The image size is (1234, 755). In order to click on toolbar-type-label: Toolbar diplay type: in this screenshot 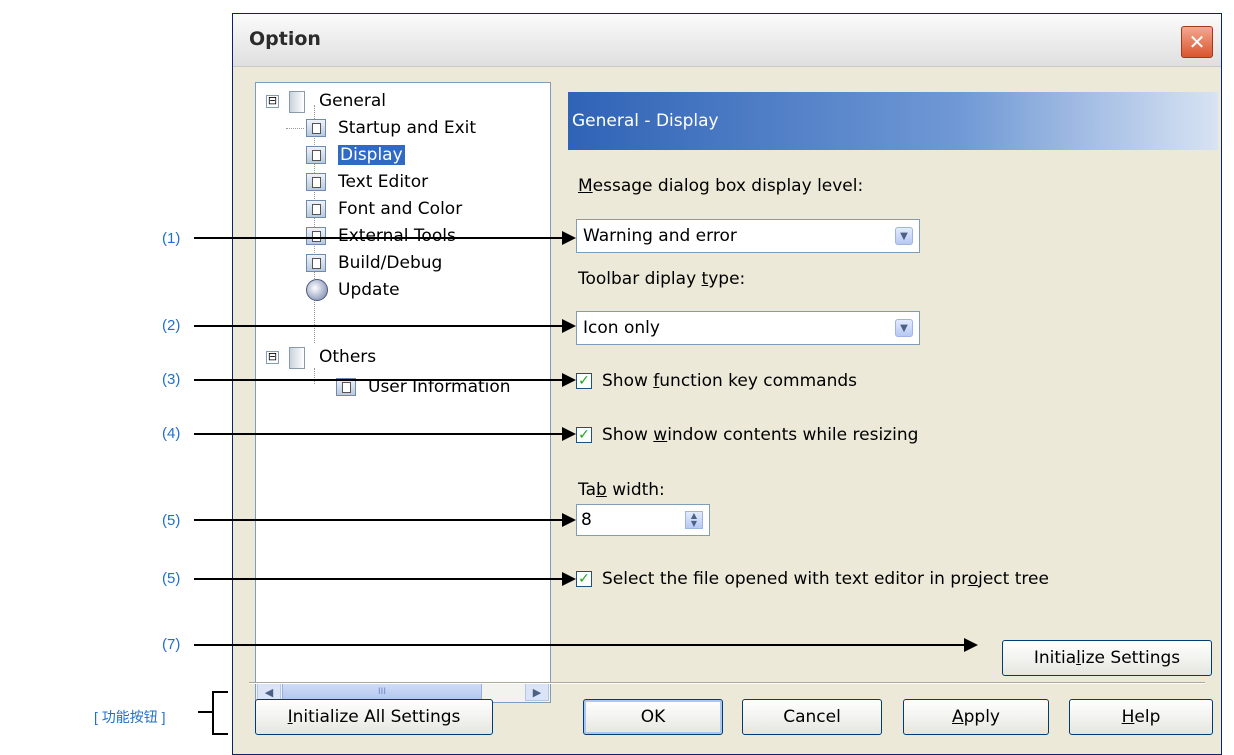, I will do `click(662, 279)`.